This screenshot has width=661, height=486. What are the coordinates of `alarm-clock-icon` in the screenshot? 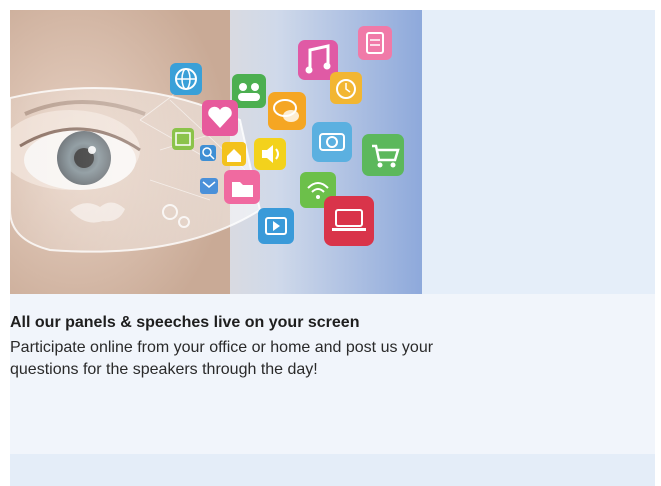 It's located at (346, 88).